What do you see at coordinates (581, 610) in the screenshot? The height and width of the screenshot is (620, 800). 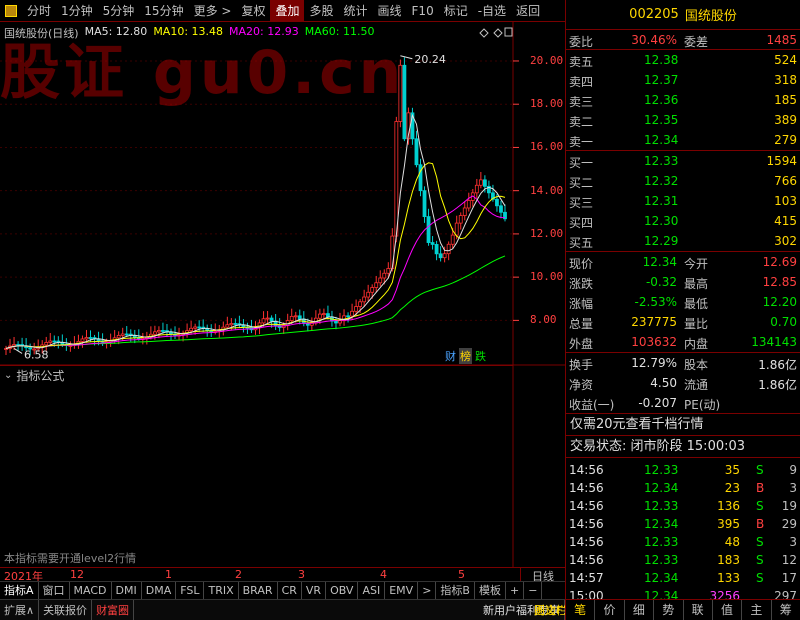 I see `quote-tab-0: 笔` at bounding box center [581, 610].